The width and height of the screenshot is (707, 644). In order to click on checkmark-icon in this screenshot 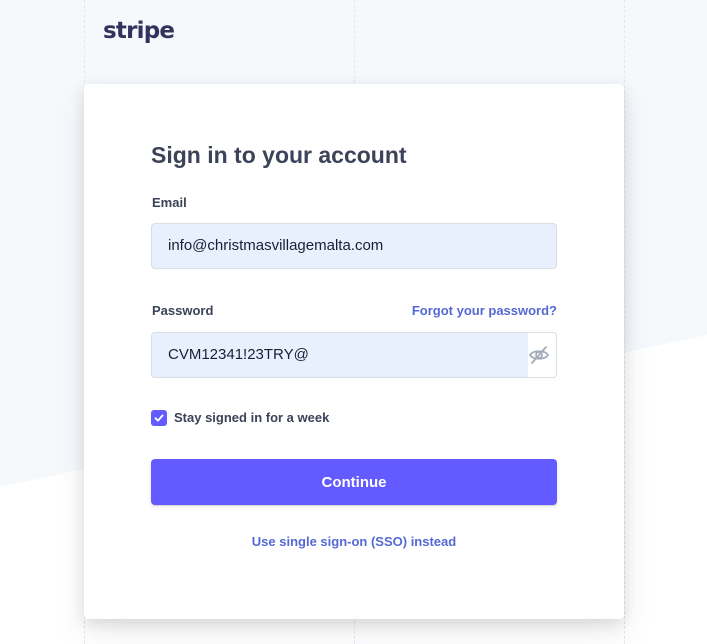, I will do `click(159, 418)`.